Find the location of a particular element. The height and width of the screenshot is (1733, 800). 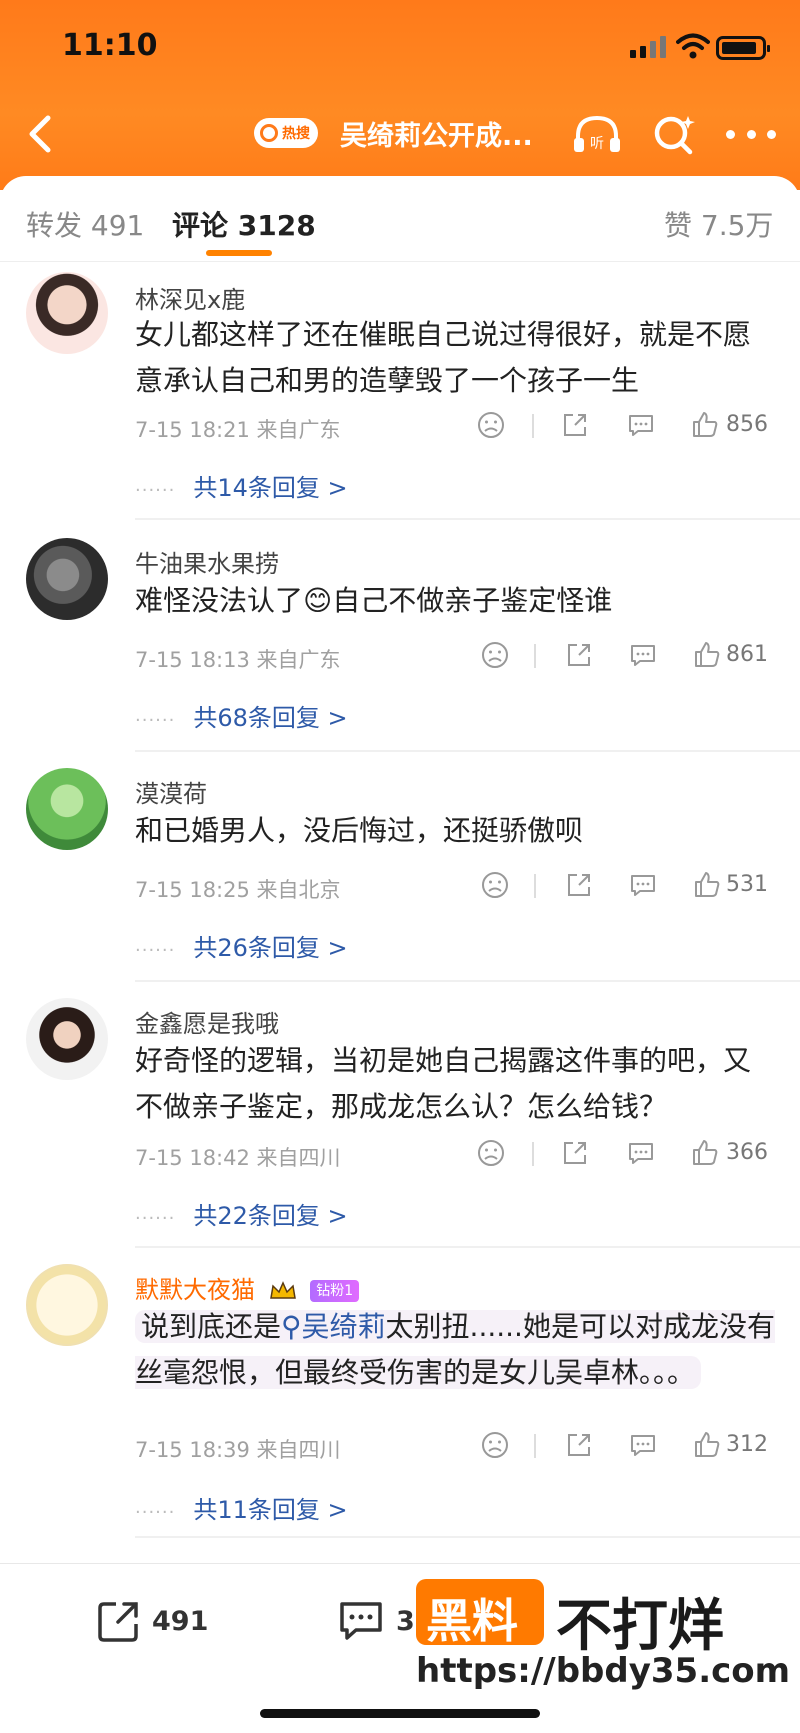

comment-tabs: 转发 491 评论 3128 赞 7.5万 is located at coordinates (400, 219).